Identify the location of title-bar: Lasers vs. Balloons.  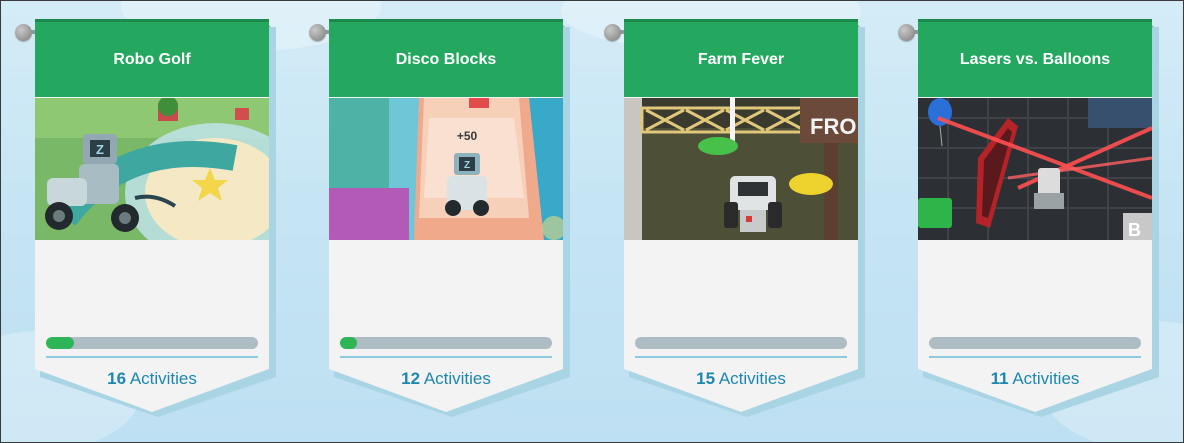
(1035, 58).